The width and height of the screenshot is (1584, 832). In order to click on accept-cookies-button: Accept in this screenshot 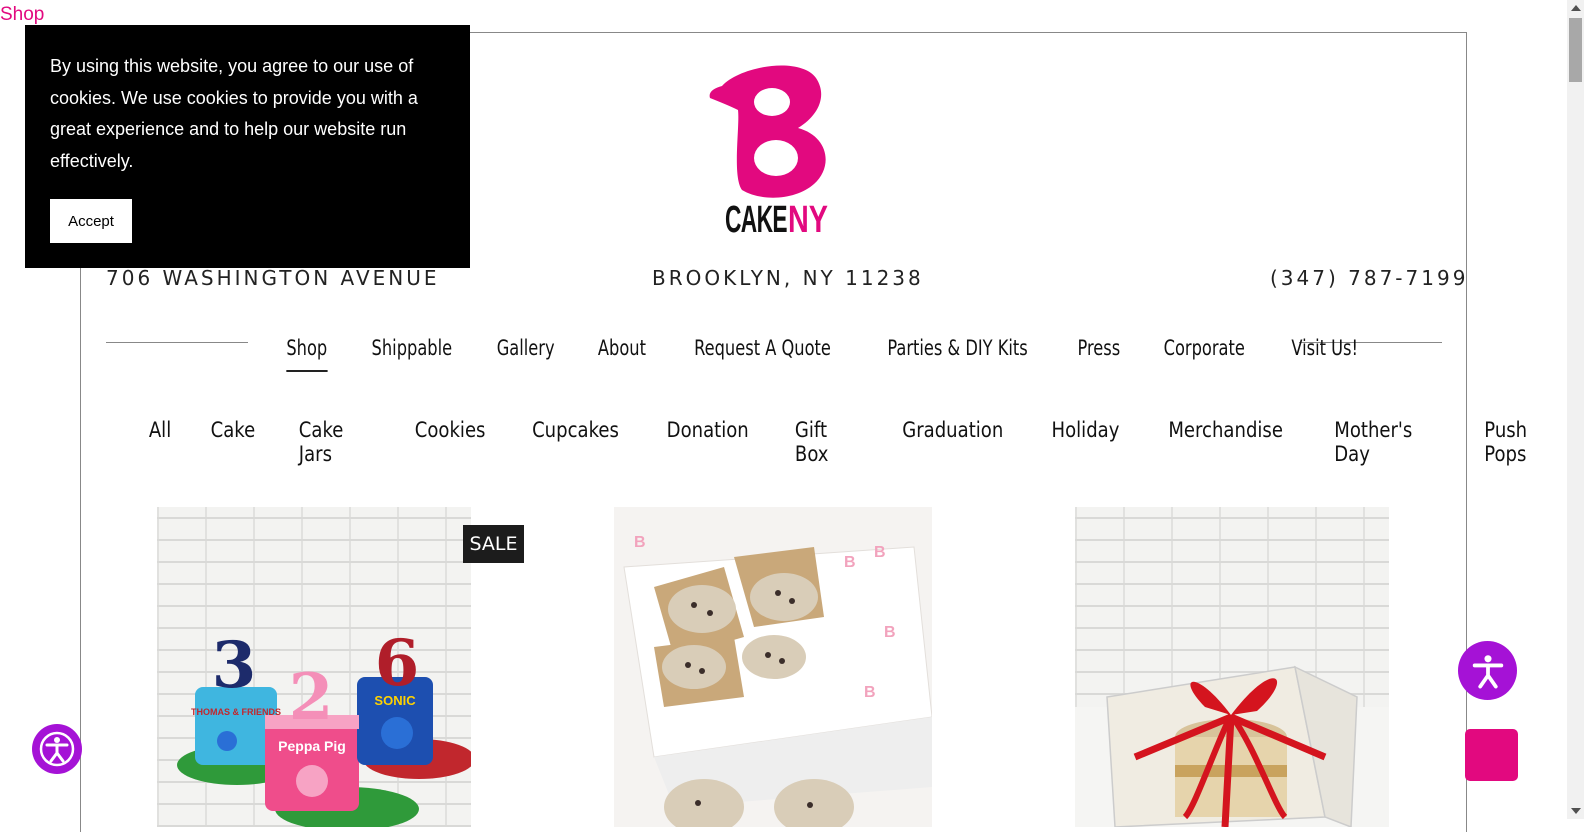, I will do `click(91, 221)`.